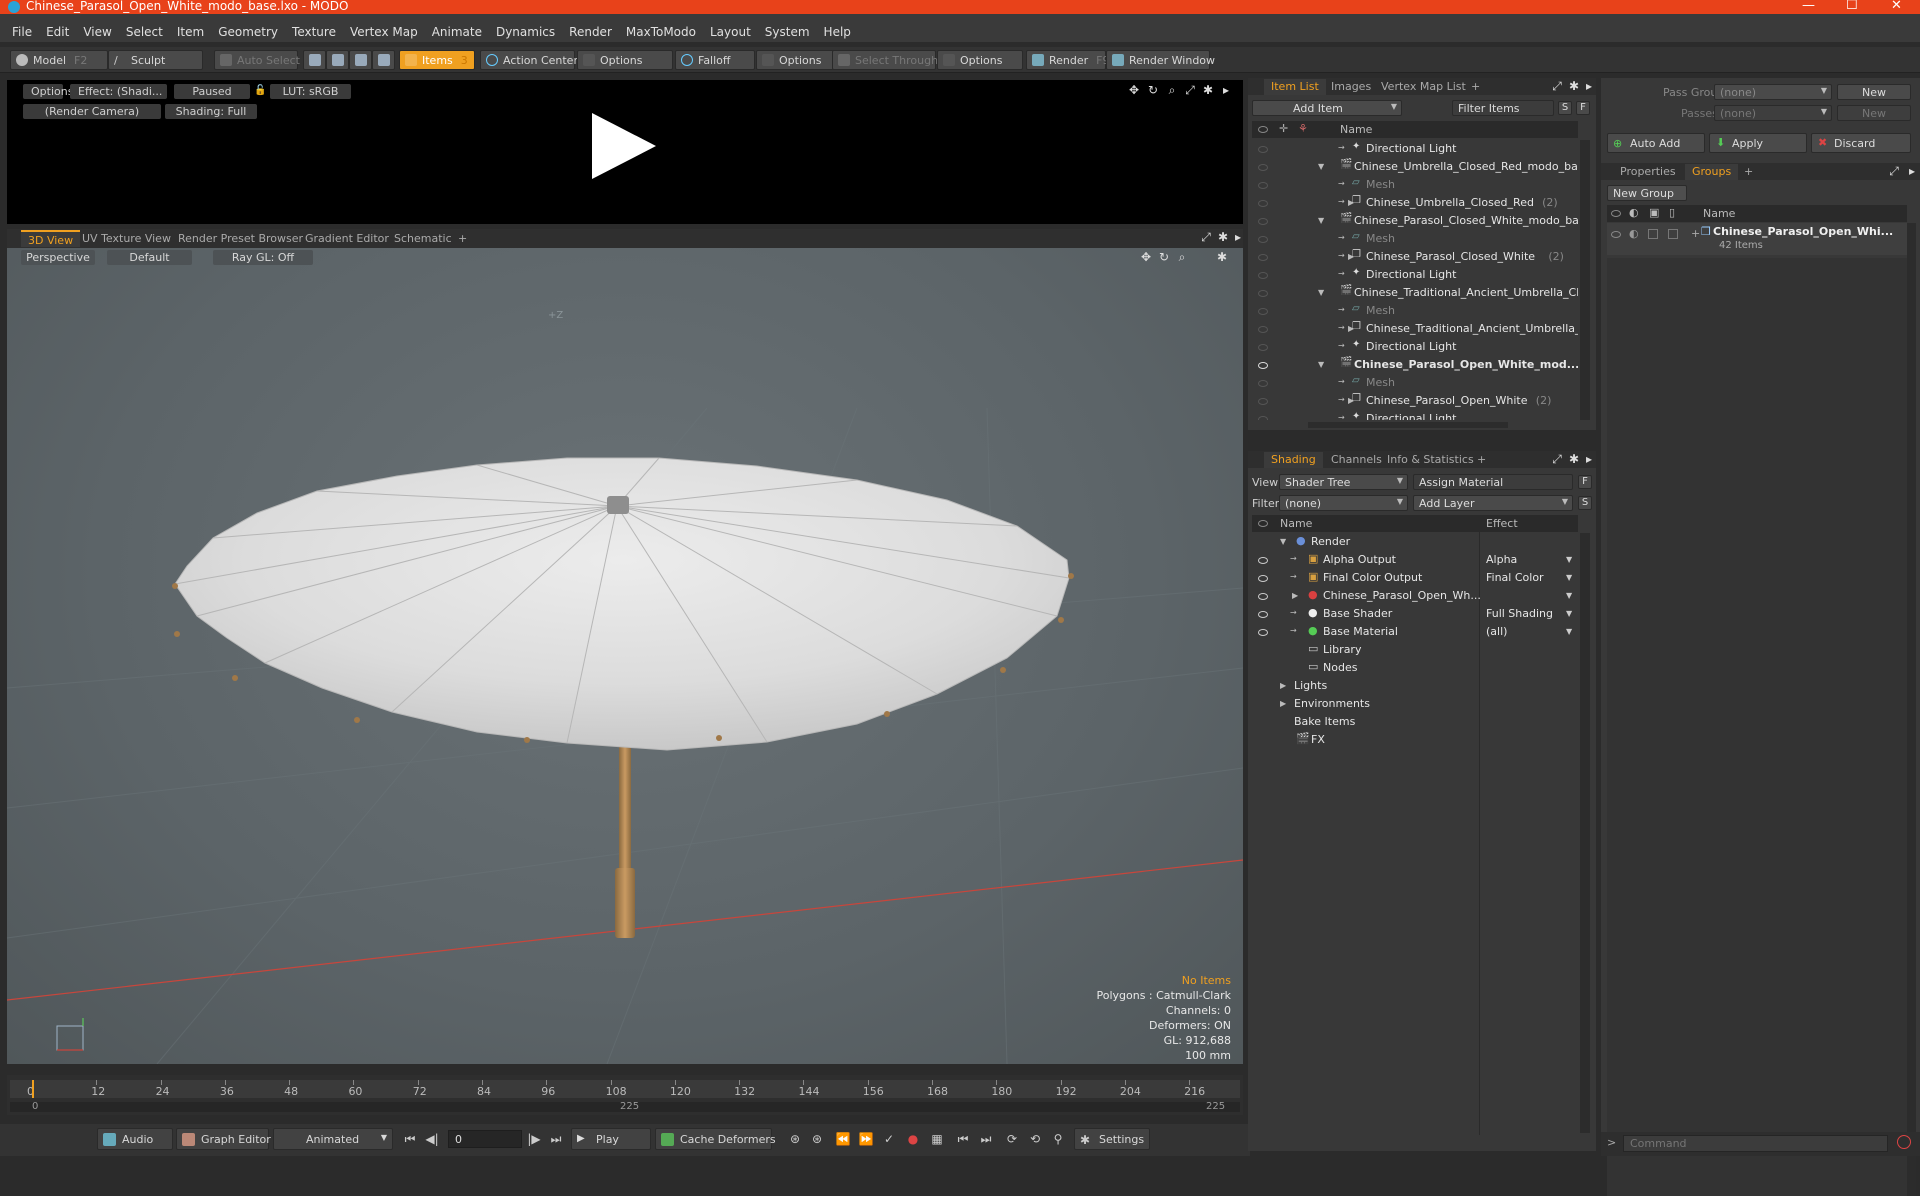  I want to click on menu-item: Item, so click(190, 32).